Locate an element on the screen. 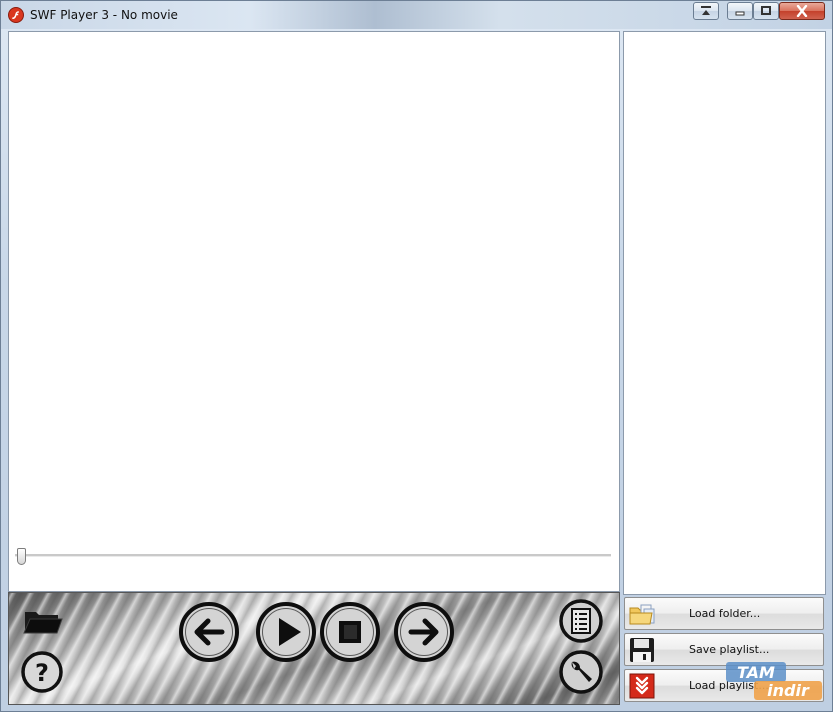 Image resolution: width=833 pixels, height=712 pixels. help-icon: ? is located at coordinates (42, 672).